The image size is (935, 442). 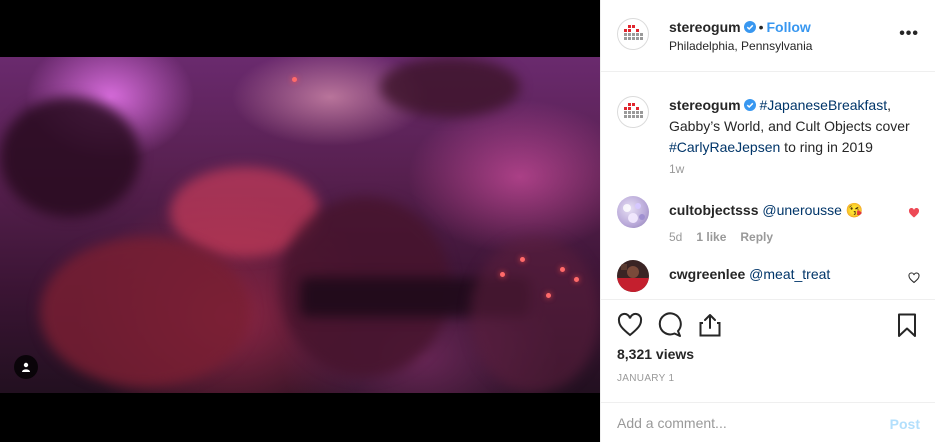 I want to click on arm-silhouette, so click(x=450, y=87).